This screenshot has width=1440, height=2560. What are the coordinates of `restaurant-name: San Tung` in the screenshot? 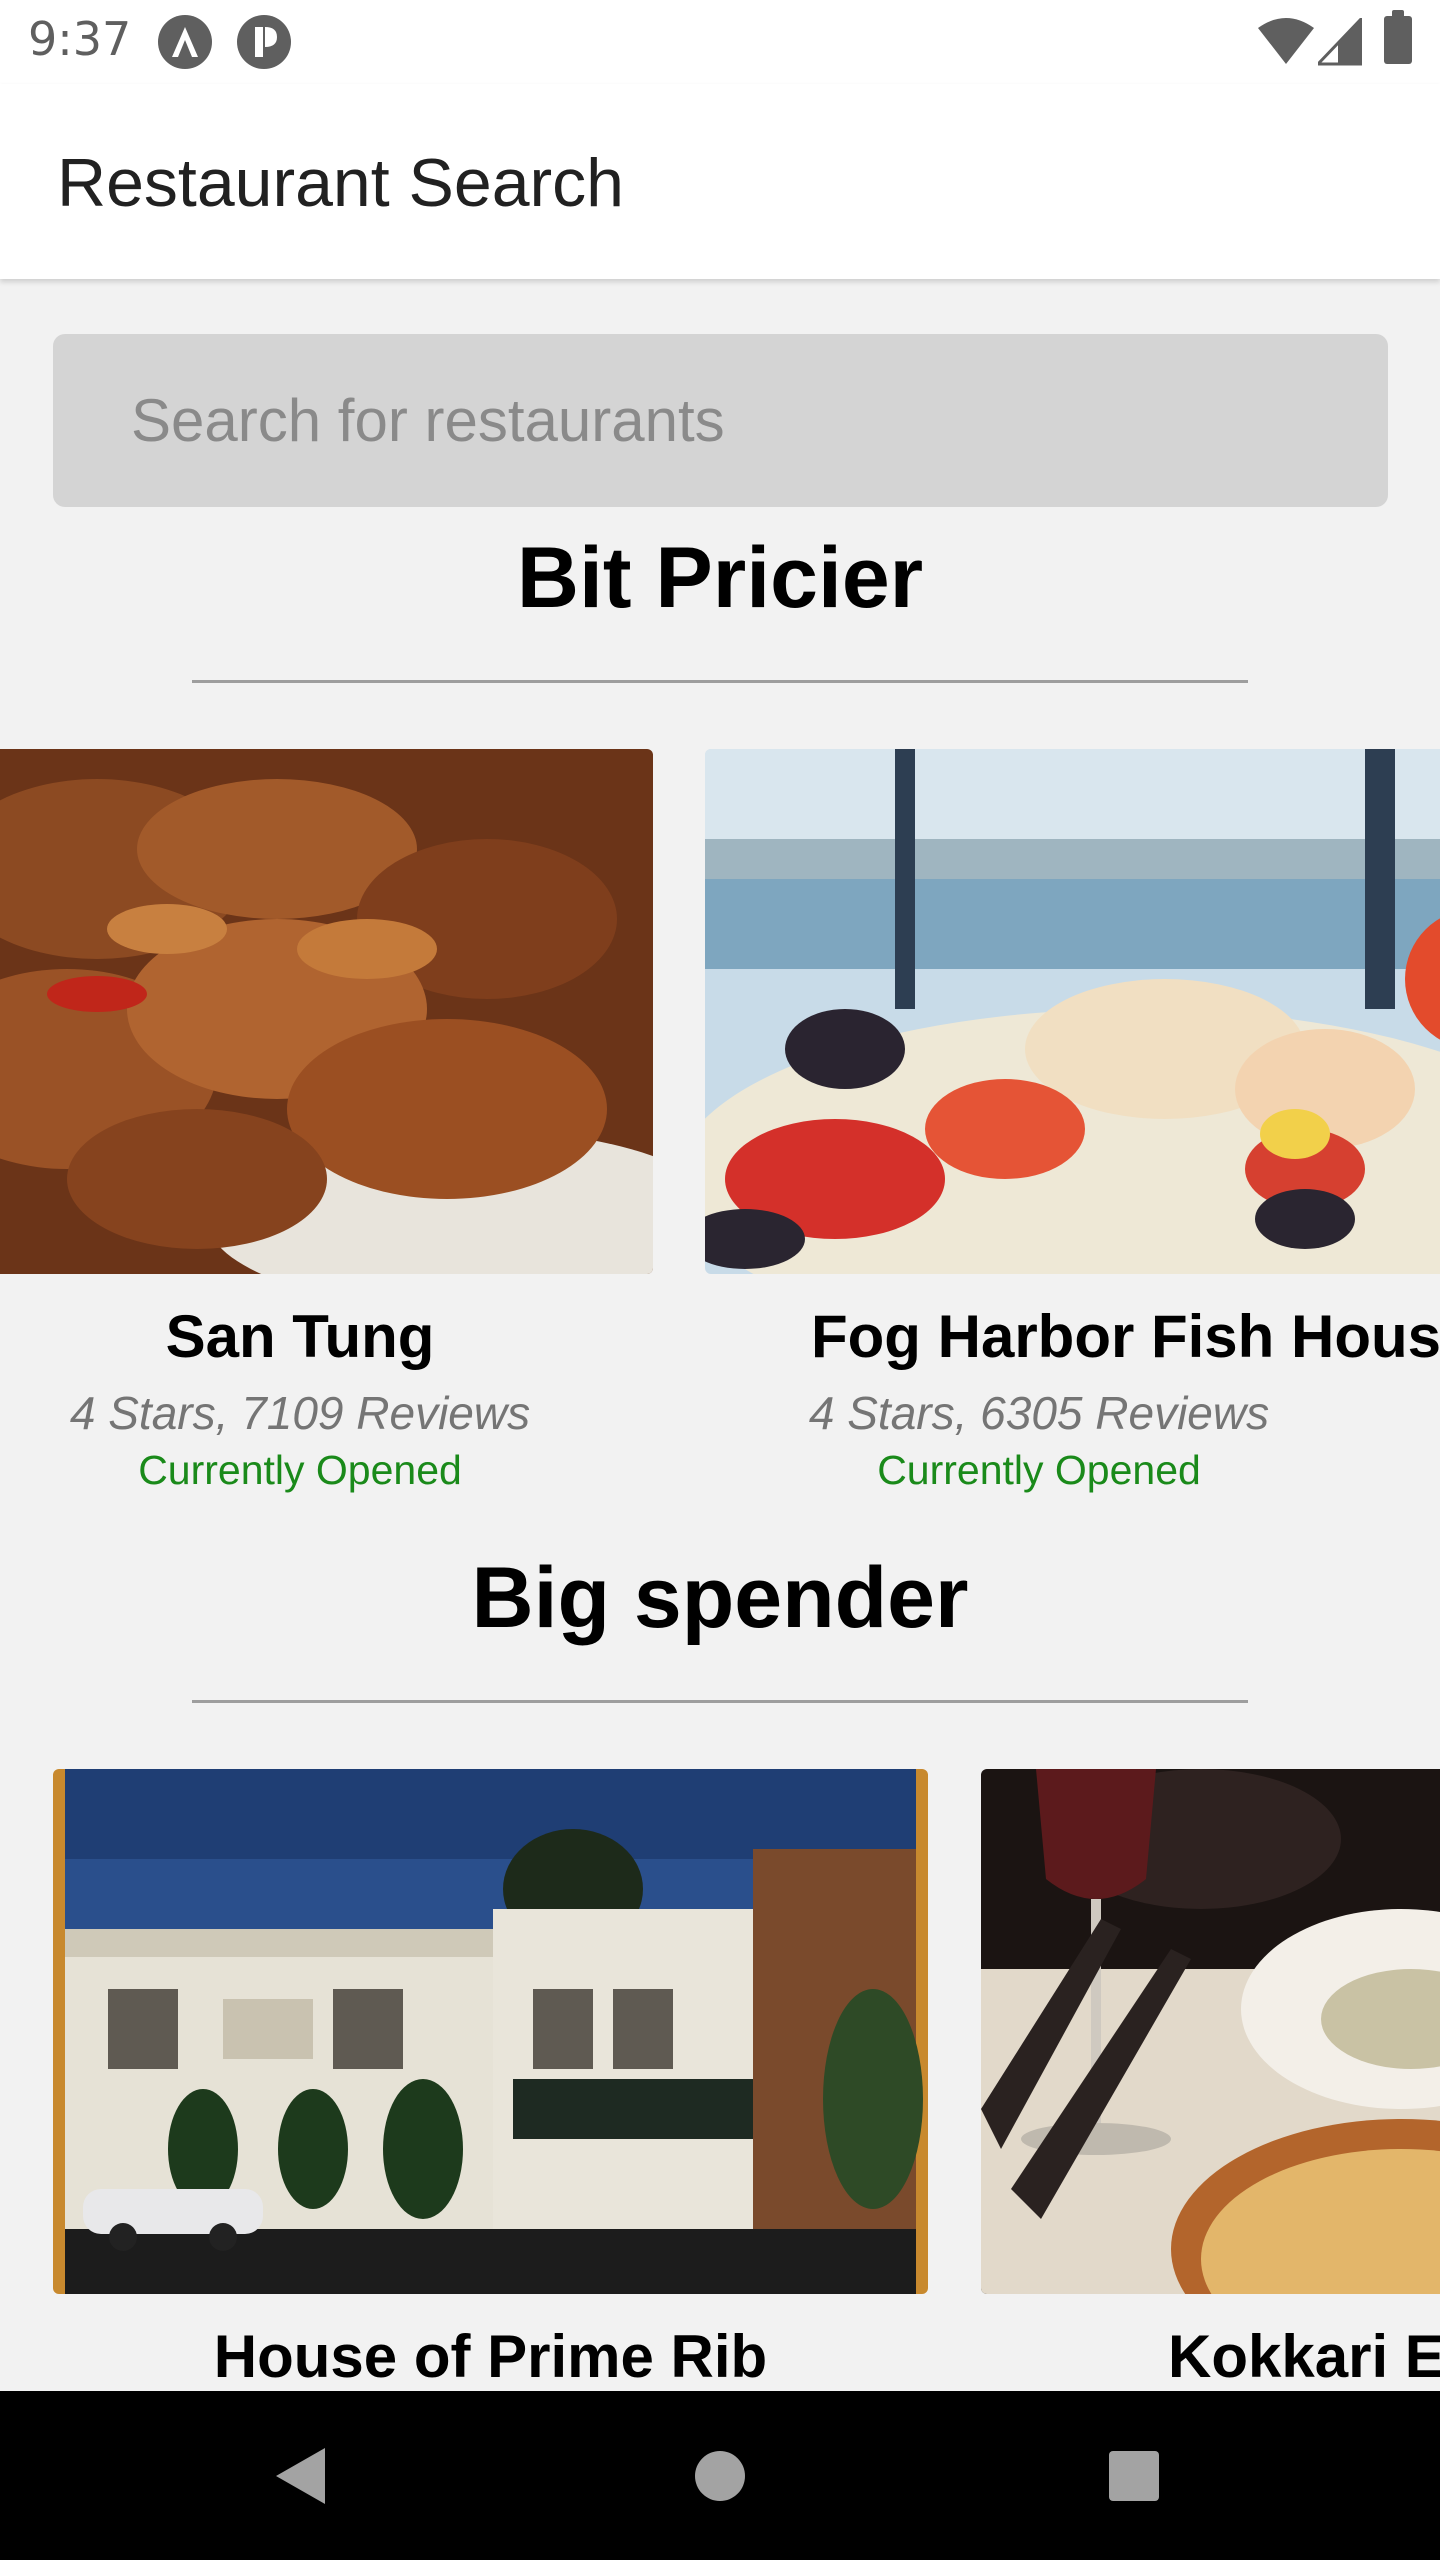 It's located at (300, 1336).